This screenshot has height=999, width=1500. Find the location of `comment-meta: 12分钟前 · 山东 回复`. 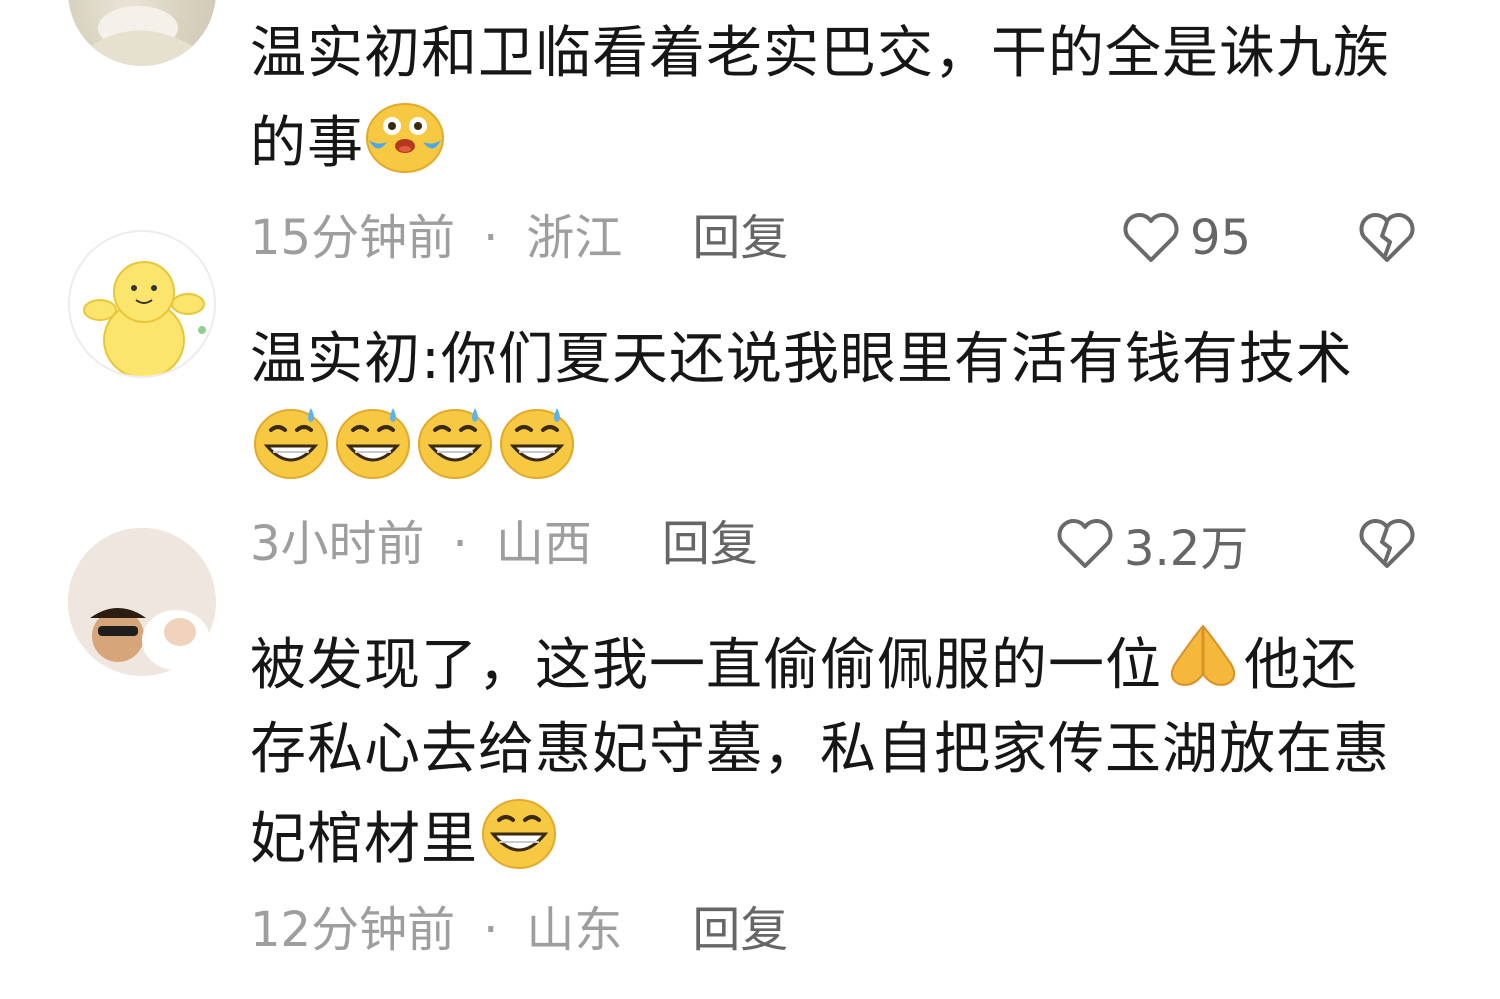

comment-meta: 12分钟前 · 山东 回复 is located at coordinates (519, 930).